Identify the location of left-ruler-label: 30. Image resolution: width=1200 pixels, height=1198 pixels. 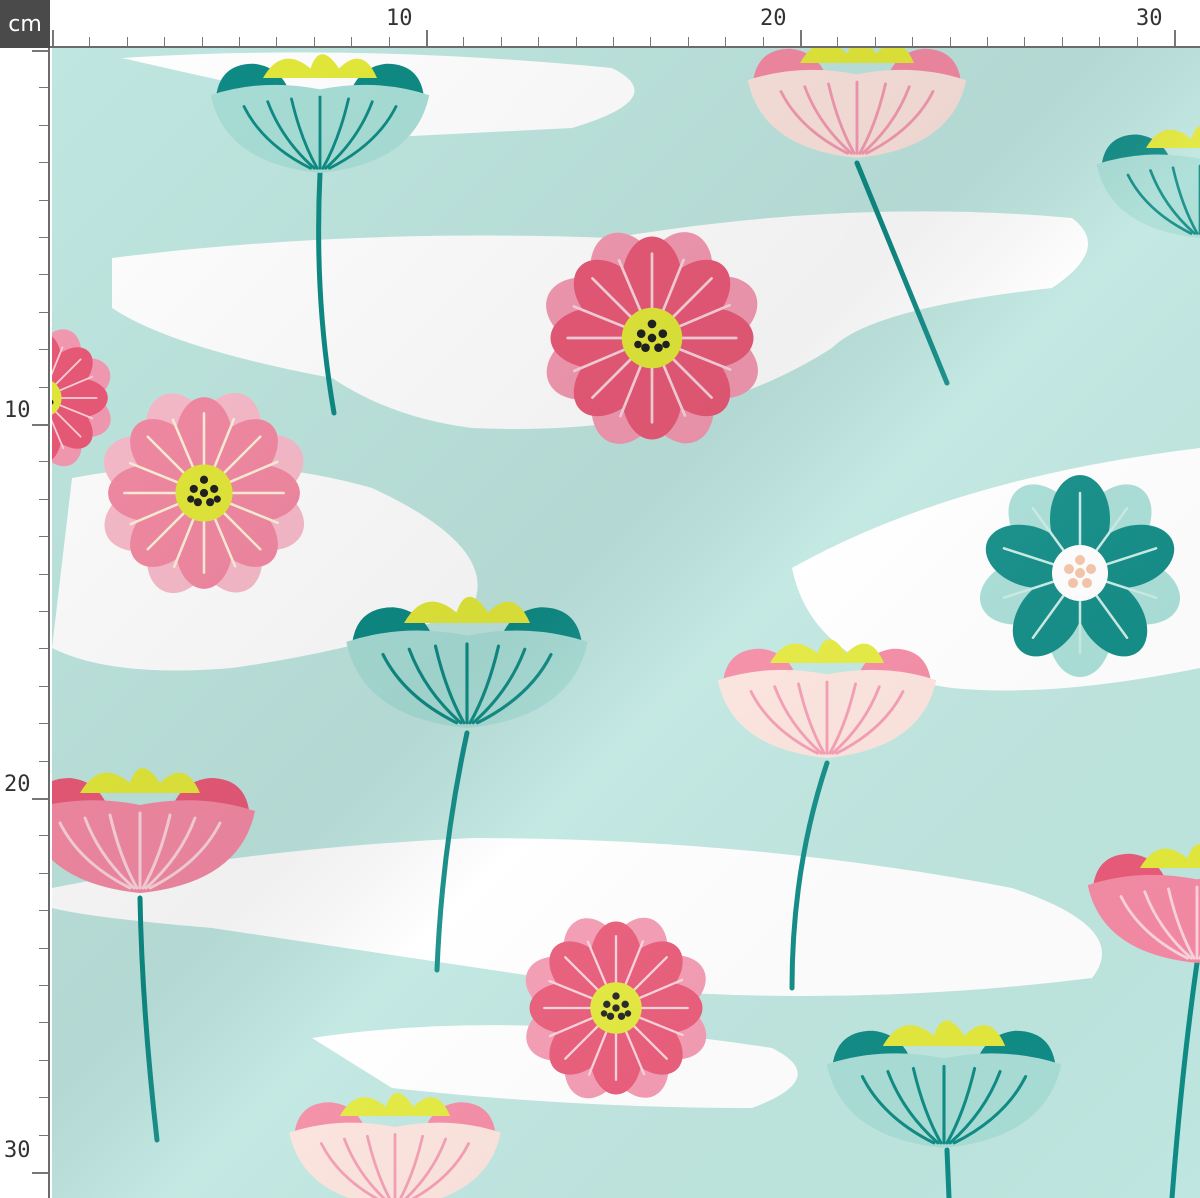
(17, 1150).